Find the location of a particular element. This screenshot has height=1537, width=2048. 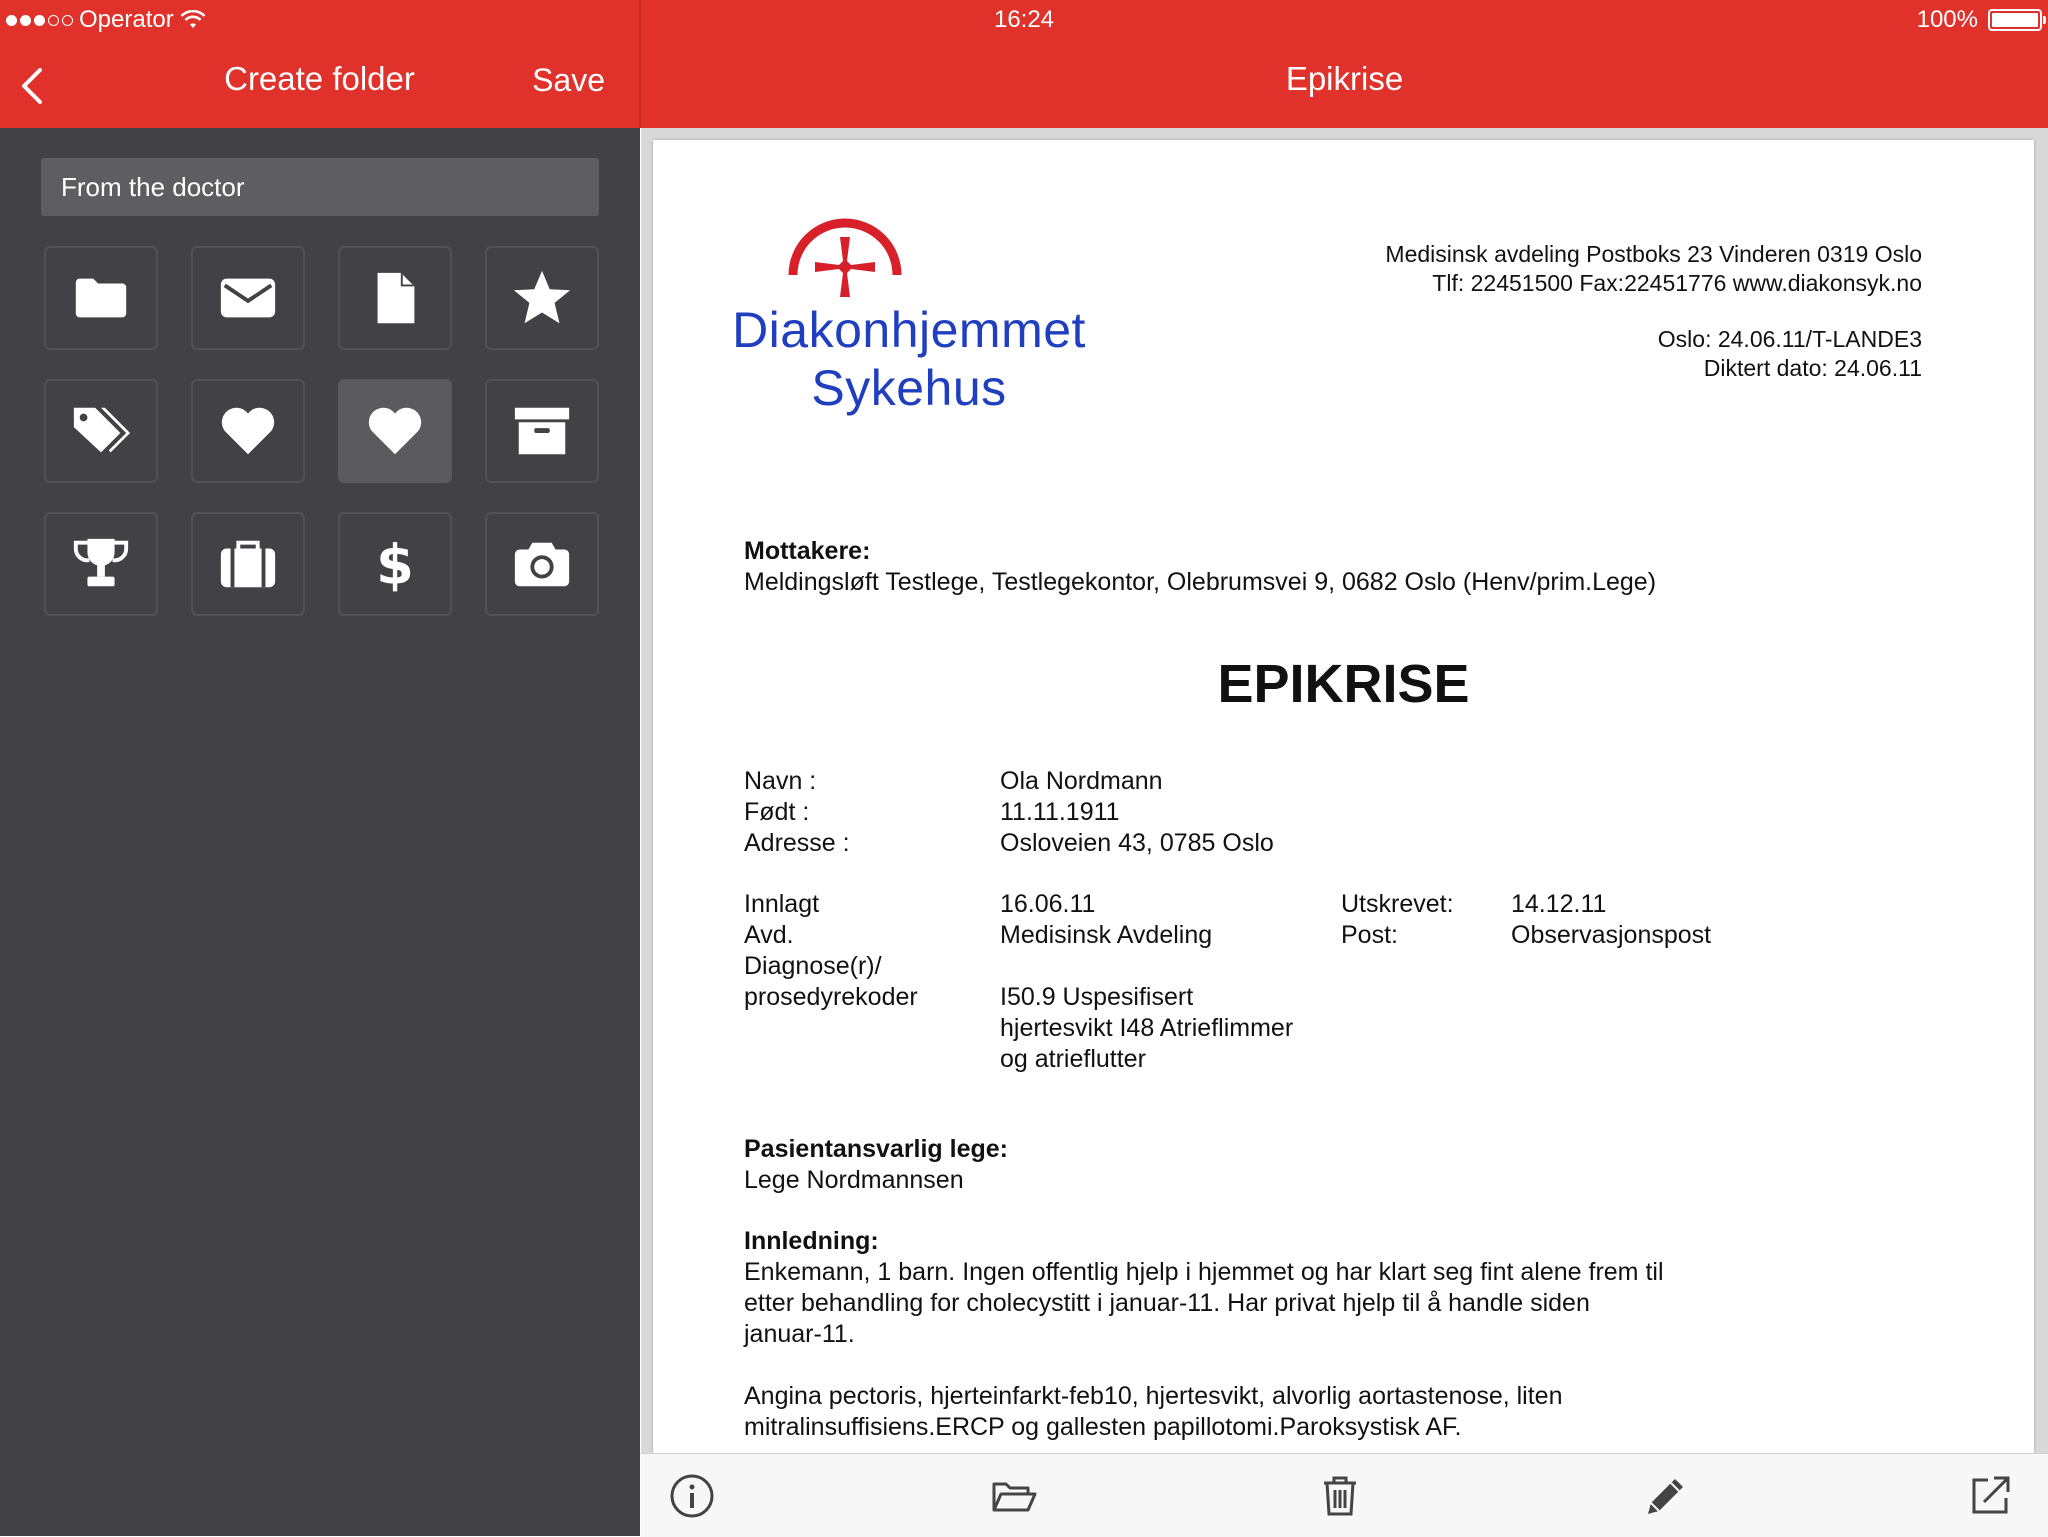

right-nav-bar: Epikrise is located at coordinates (1344, 85).